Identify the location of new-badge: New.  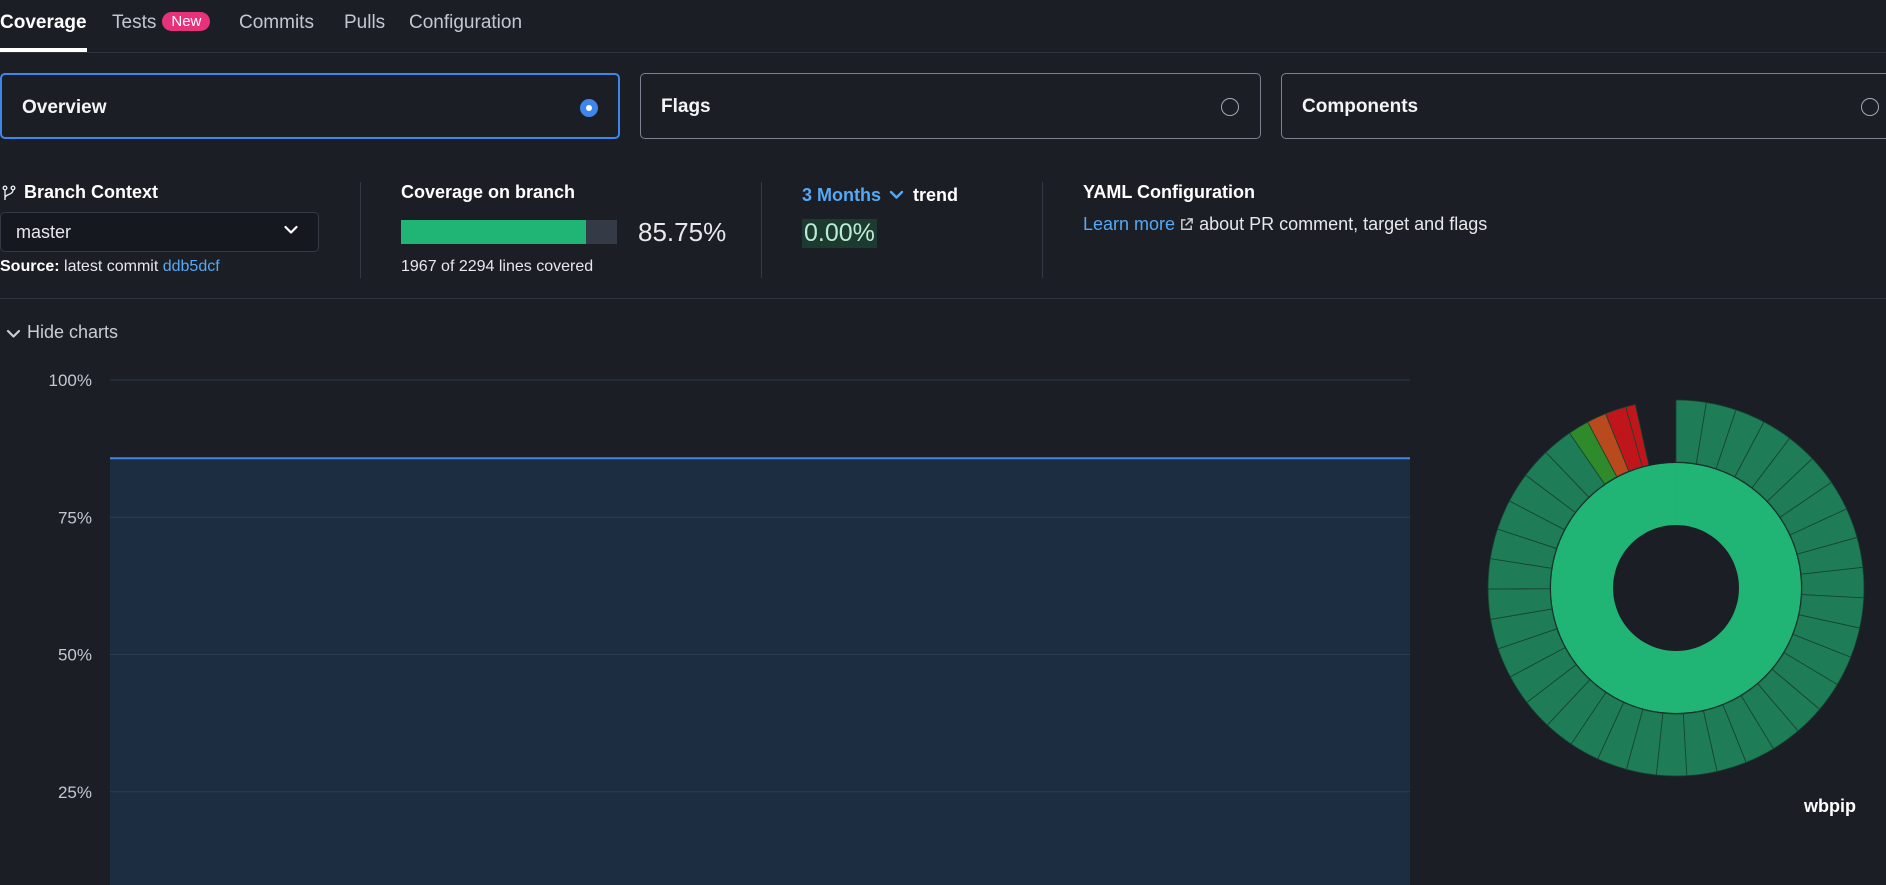
(186, 21).